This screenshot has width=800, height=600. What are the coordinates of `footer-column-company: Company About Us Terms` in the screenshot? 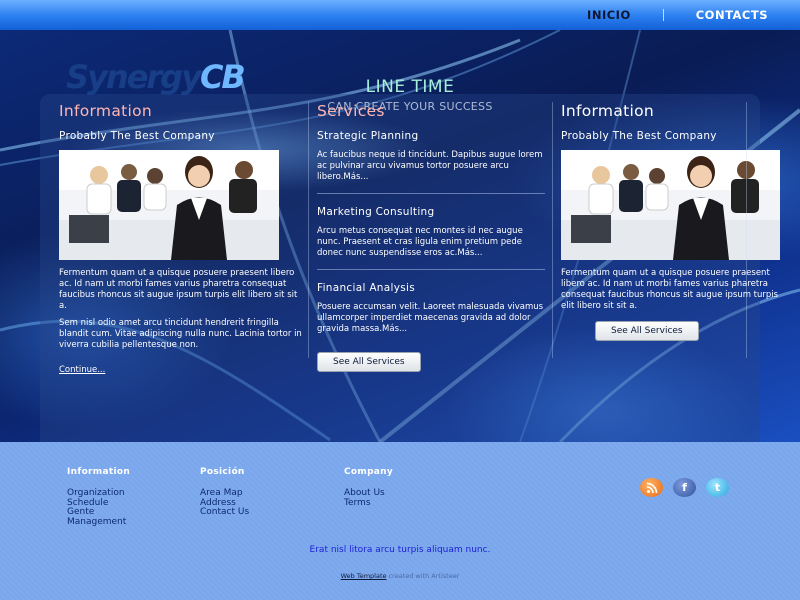 It's located at (368, 487).